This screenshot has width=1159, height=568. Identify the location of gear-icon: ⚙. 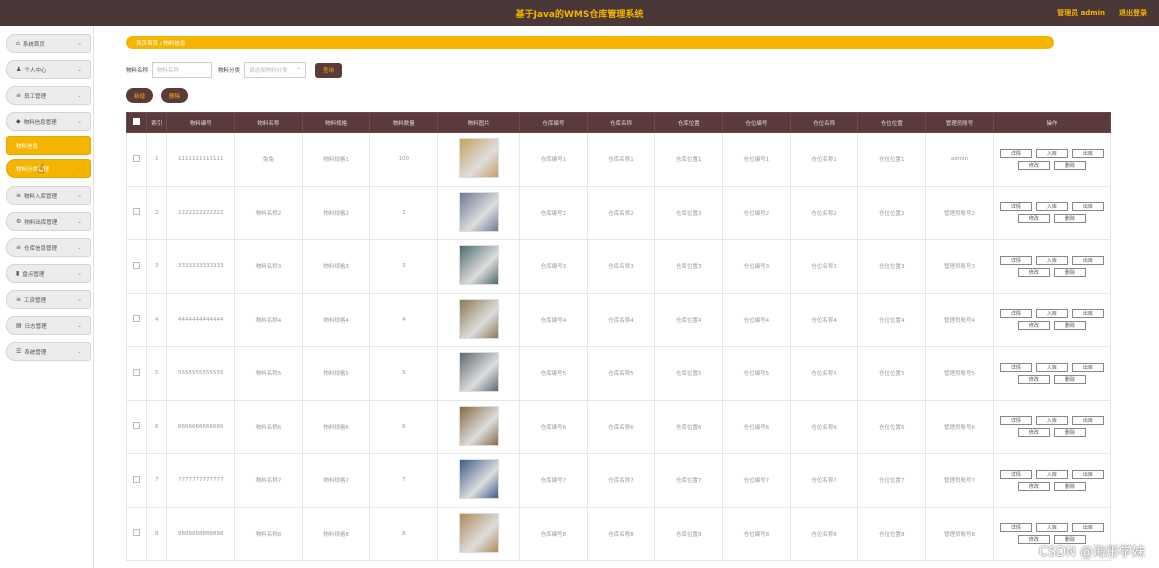
(19, 221).